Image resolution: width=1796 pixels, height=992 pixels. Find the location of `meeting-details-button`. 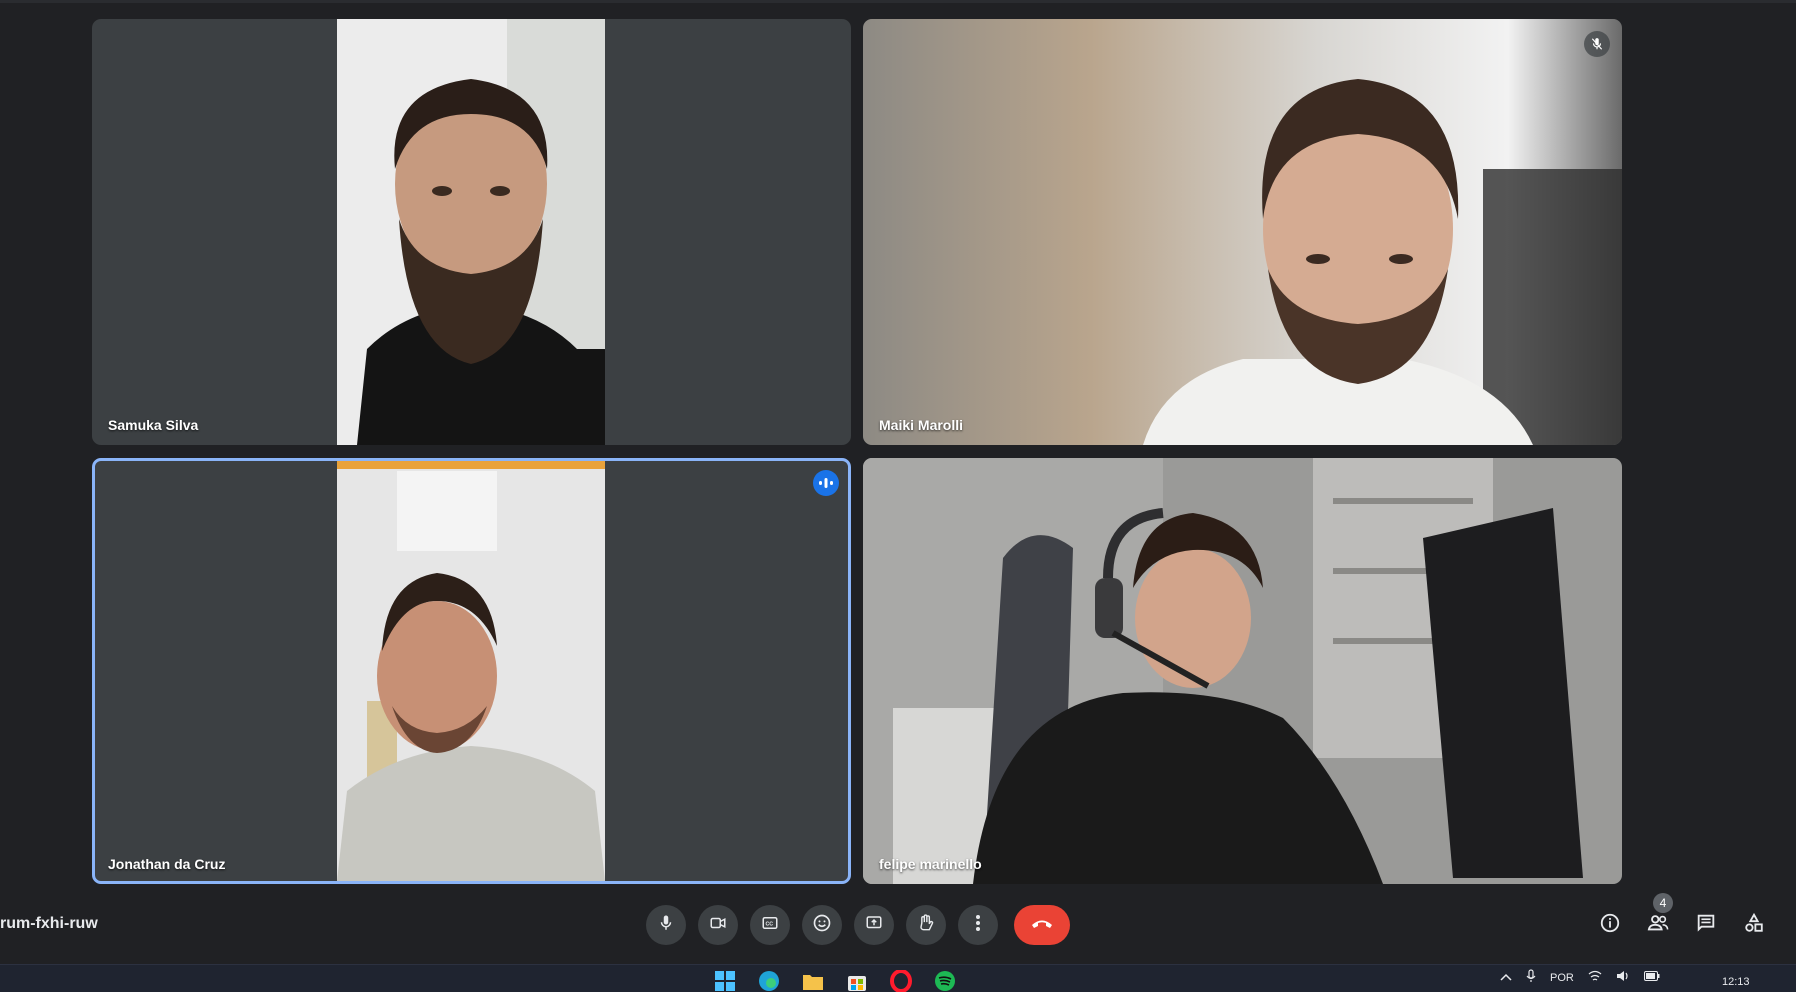

meeting-details-button is located at coordinates (1610, 925).